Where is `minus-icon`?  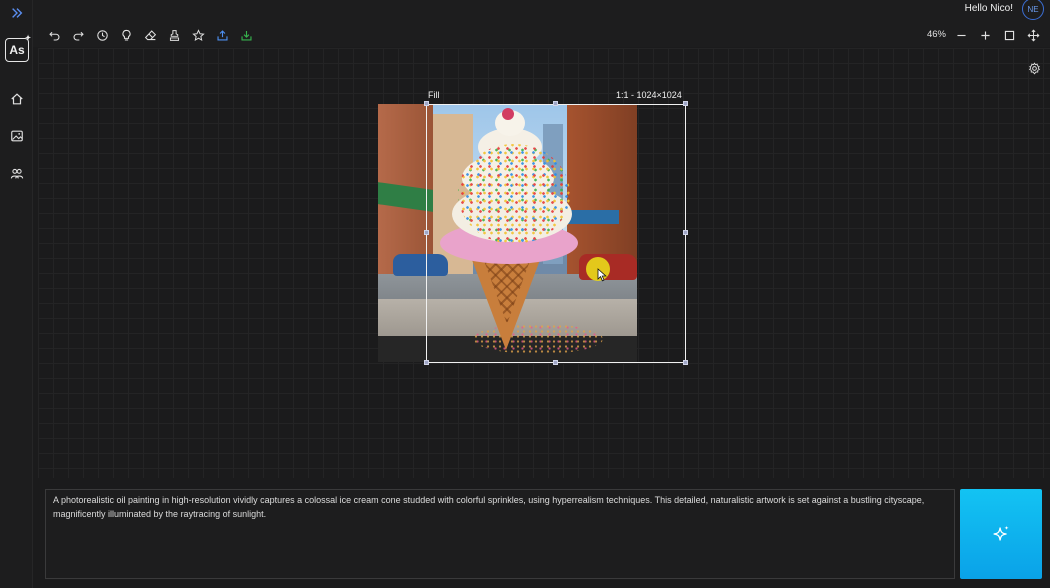 minus-icon is located at coordinates (961, 35).